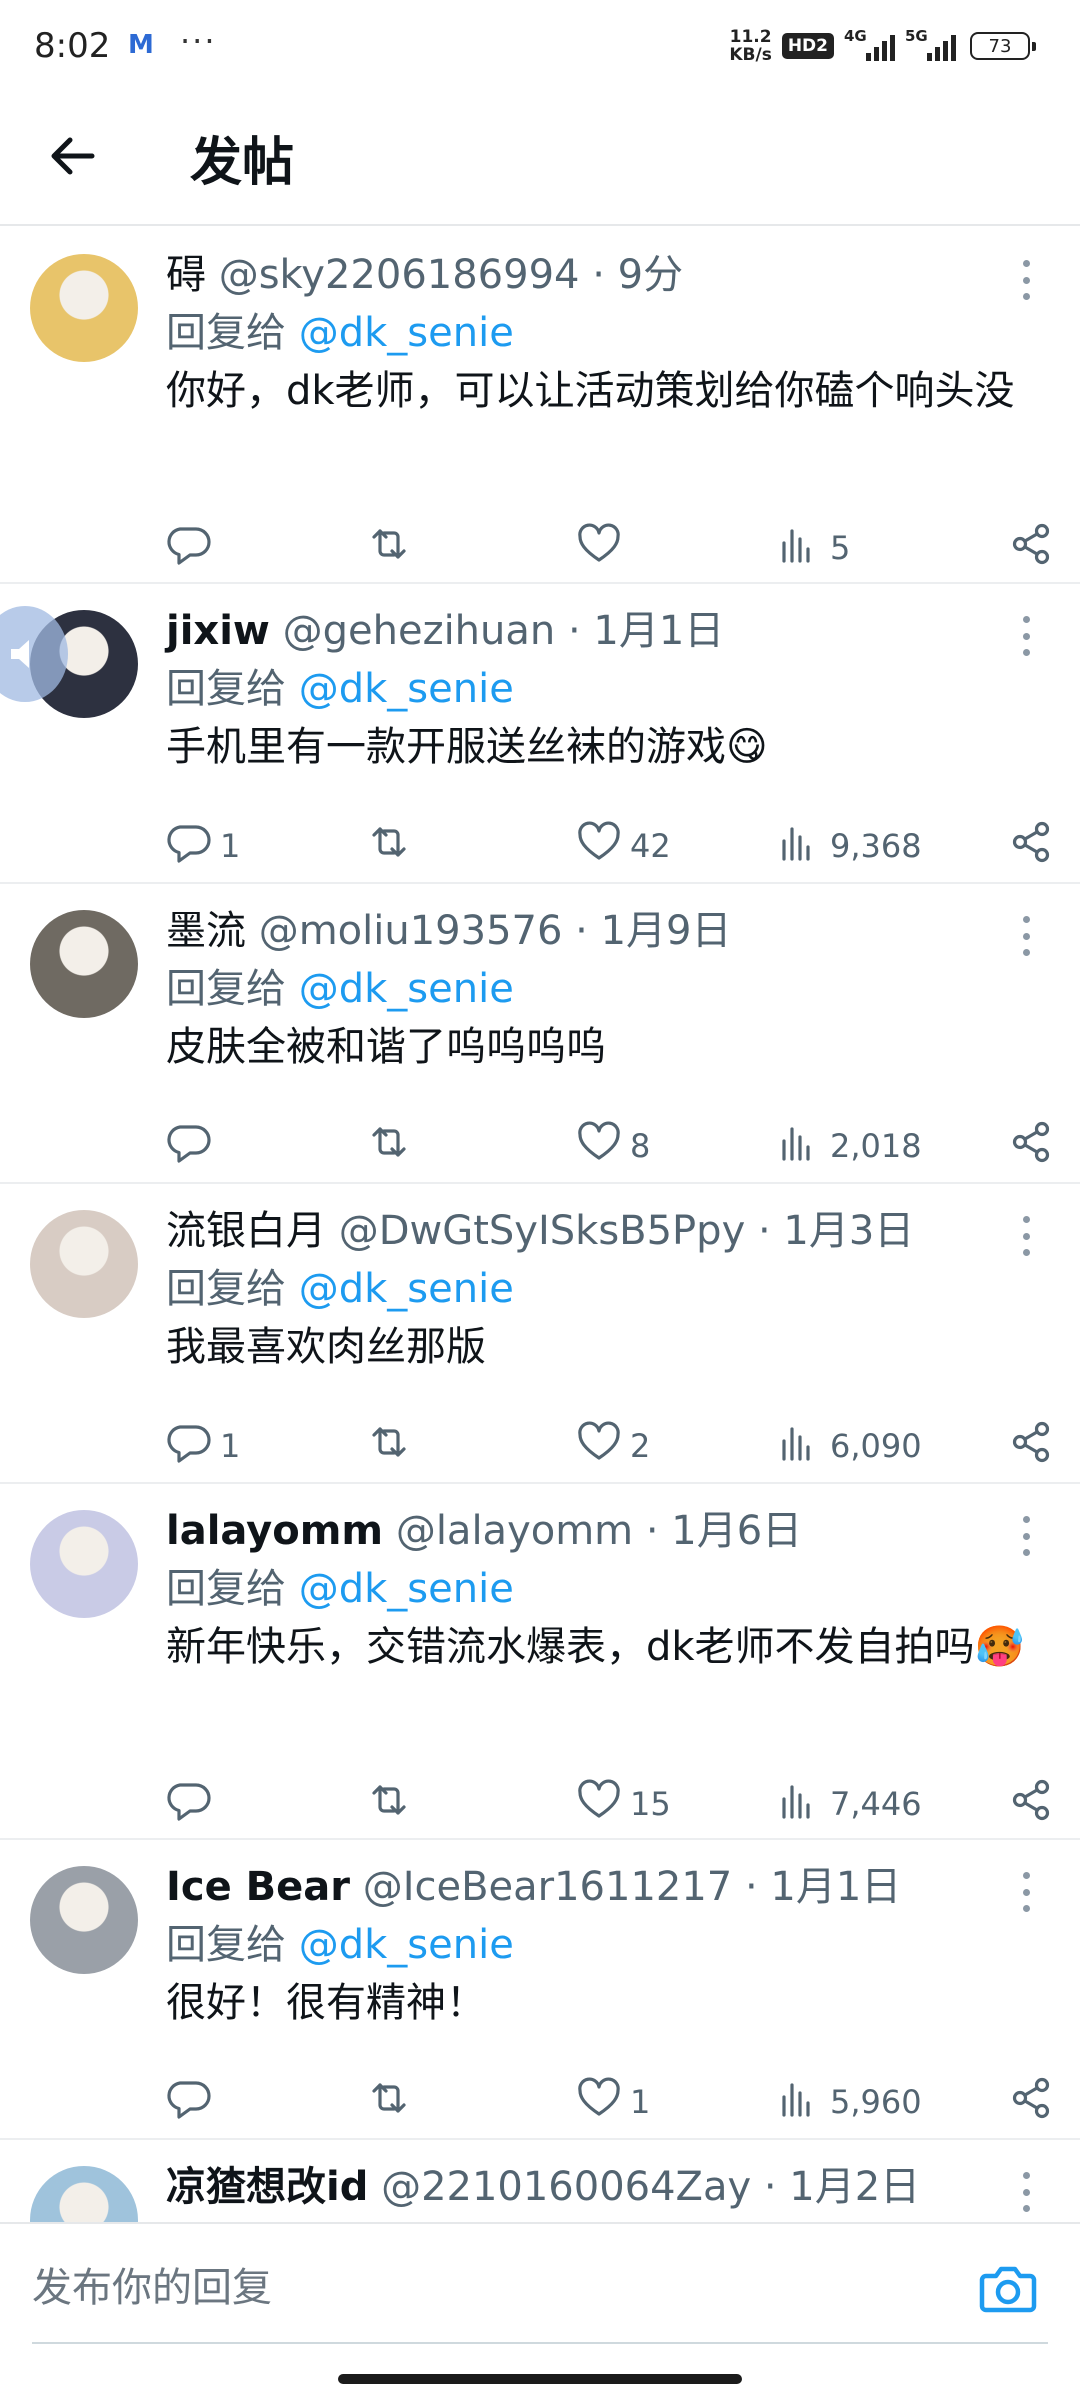  I want to click on reply-post: 凉猹想改id @2210160064Zay · 1月2日, so click(540, 2181).